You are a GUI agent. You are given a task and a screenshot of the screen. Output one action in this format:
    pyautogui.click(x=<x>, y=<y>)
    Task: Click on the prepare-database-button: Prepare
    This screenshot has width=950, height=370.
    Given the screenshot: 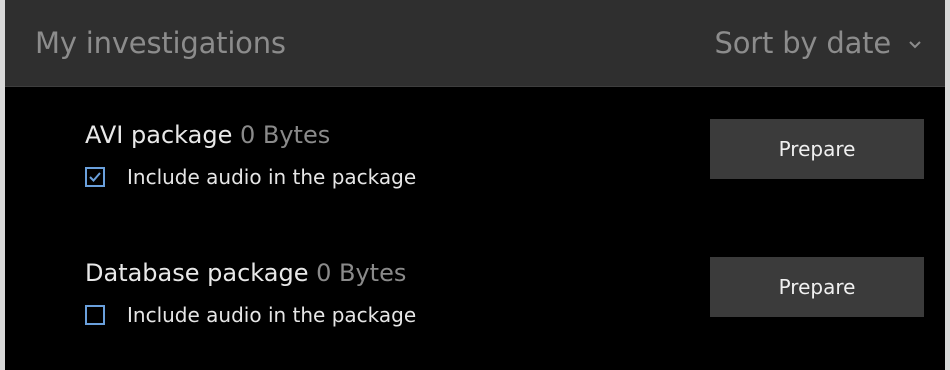 What is the action you would take?
    pyautogui.click(x=817, y=287)
    